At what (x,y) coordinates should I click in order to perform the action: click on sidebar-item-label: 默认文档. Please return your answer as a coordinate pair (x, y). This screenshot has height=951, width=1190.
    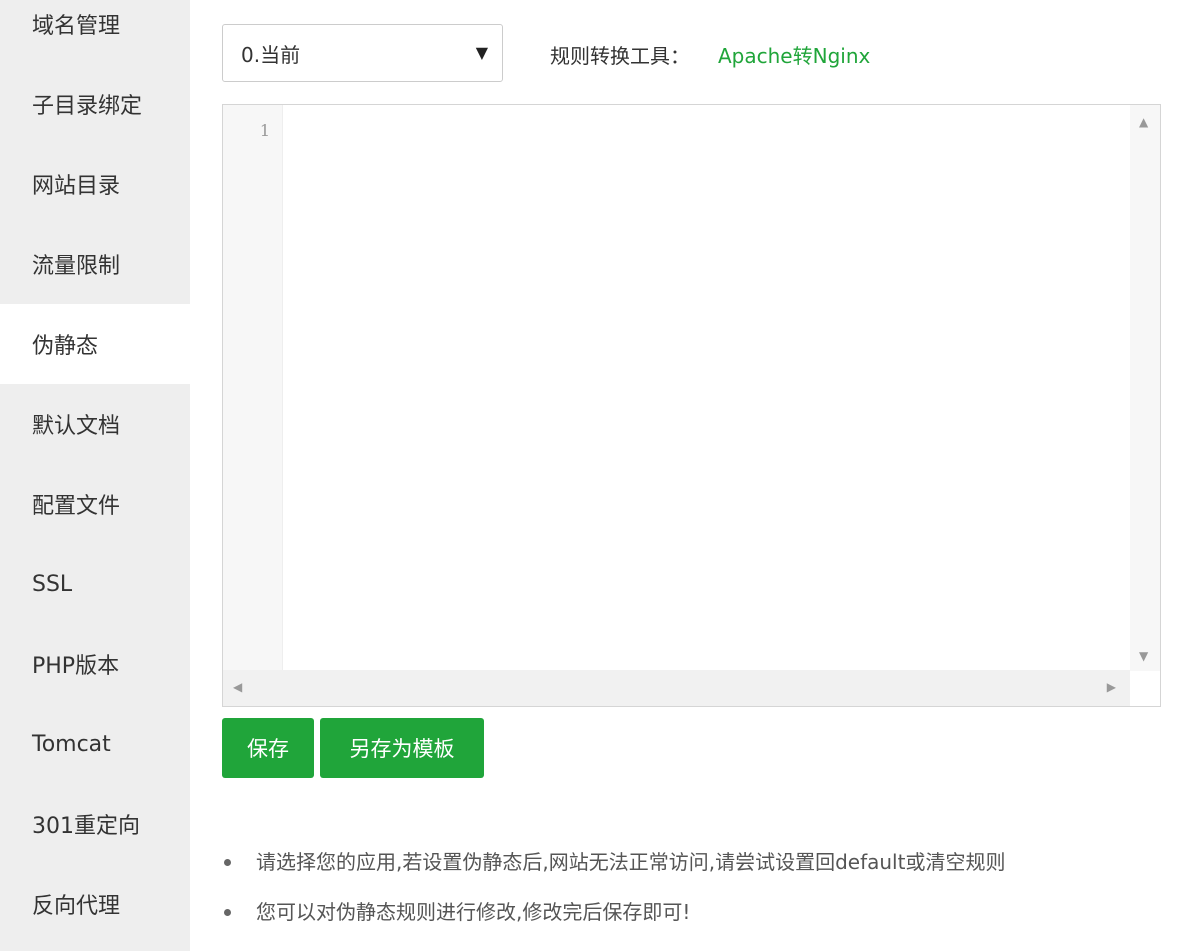
    Looking at the image, I should click on (76, 426).